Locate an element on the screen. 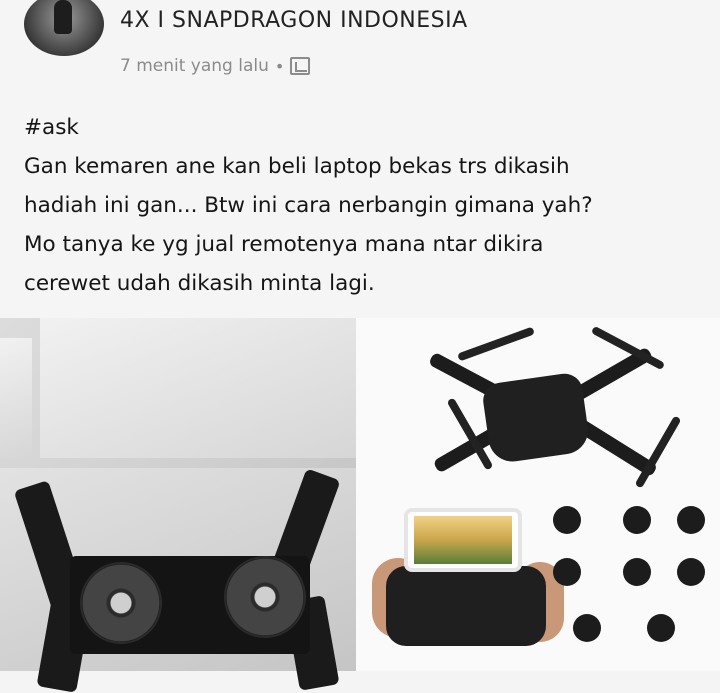 This screenshot has height=693, width=720. wifi-icon is located at coordinates (661, 628).